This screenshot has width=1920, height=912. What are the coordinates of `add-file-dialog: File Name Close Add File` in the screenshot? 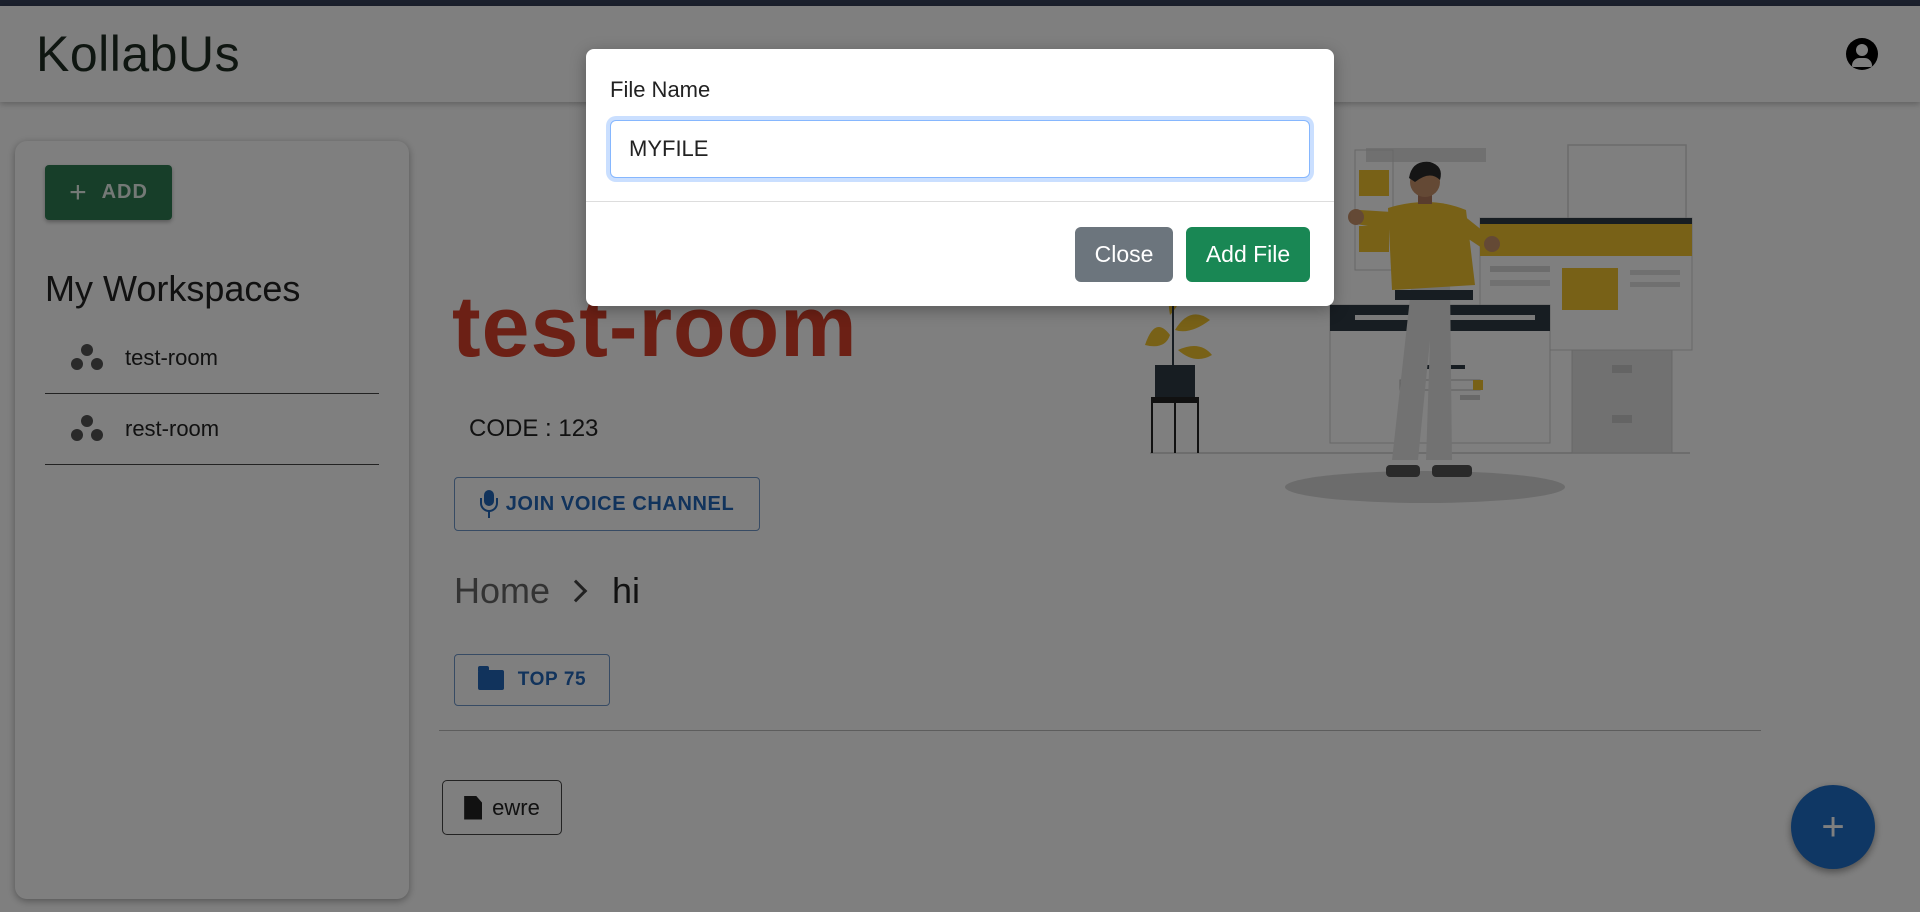 It's located at (960, 177).